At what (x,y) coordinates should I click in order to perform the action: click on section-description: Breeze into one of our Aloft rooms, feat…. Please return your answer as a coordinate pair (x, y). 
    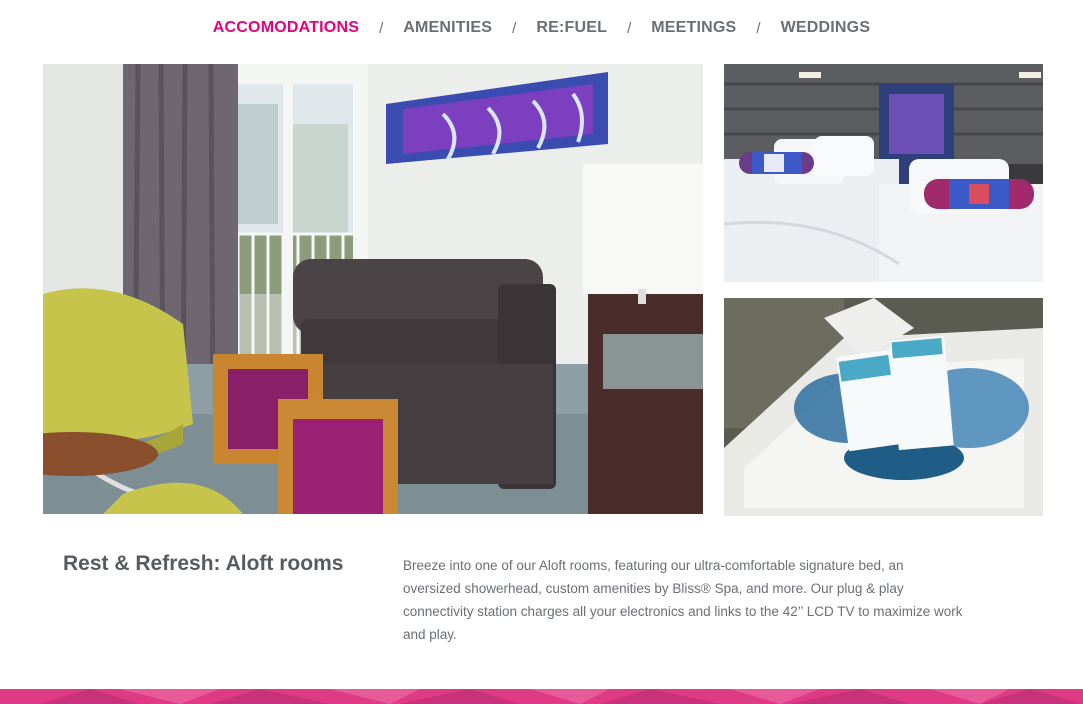
    Looking at the image, I should click on (683, 600).